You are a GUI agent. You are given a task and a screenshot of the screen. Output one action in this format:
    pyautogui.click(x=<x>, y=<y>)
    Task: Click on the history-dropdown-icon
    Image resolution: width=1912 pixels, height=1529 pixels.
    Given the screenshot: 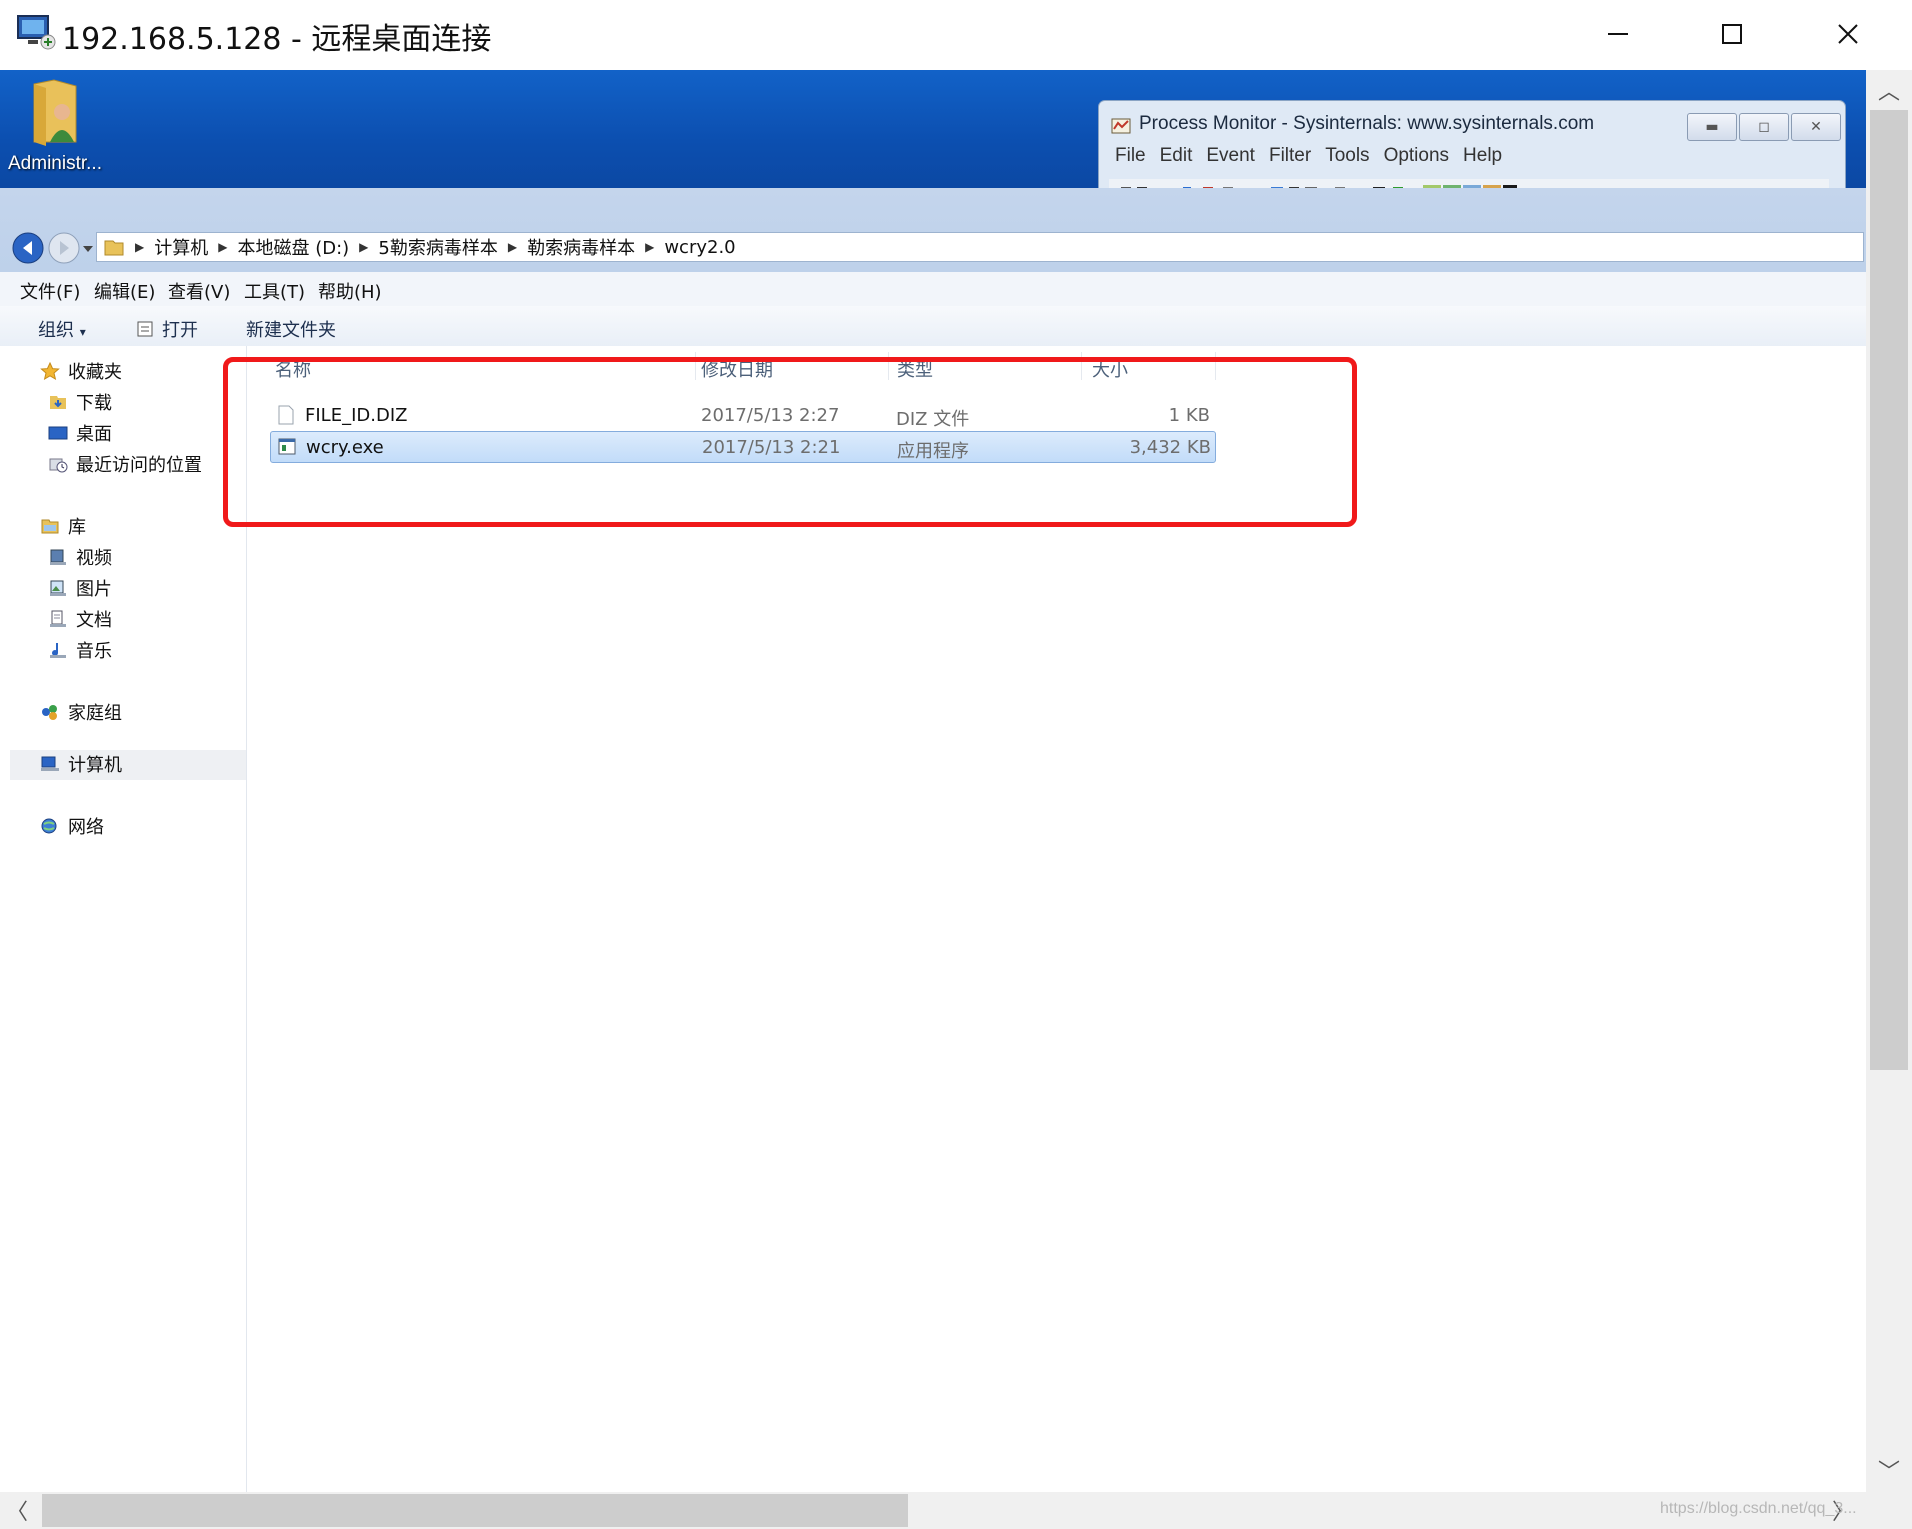 What is the action you would take?
    pyautogui.click(x=88, y=249)
    